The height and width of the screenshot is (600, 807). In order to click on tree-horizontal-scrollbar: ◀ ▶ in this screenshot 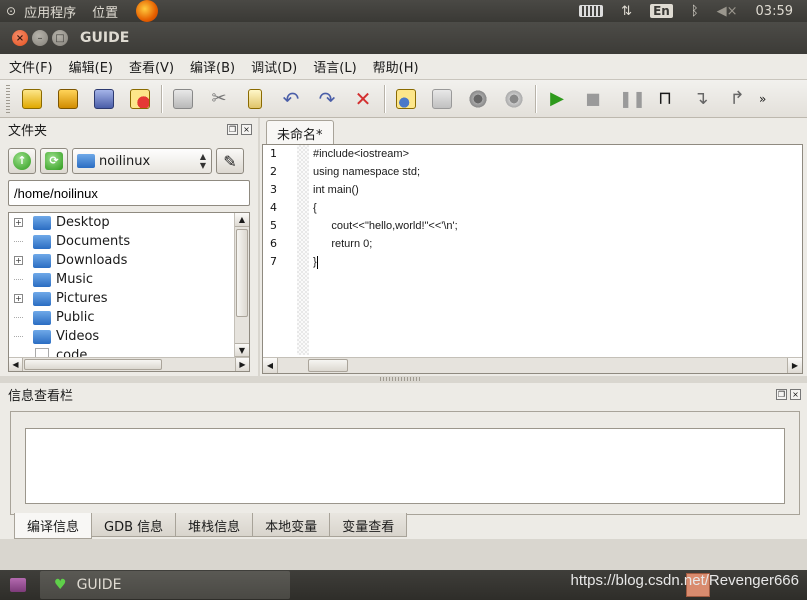, I will do `click(129, 364)`.